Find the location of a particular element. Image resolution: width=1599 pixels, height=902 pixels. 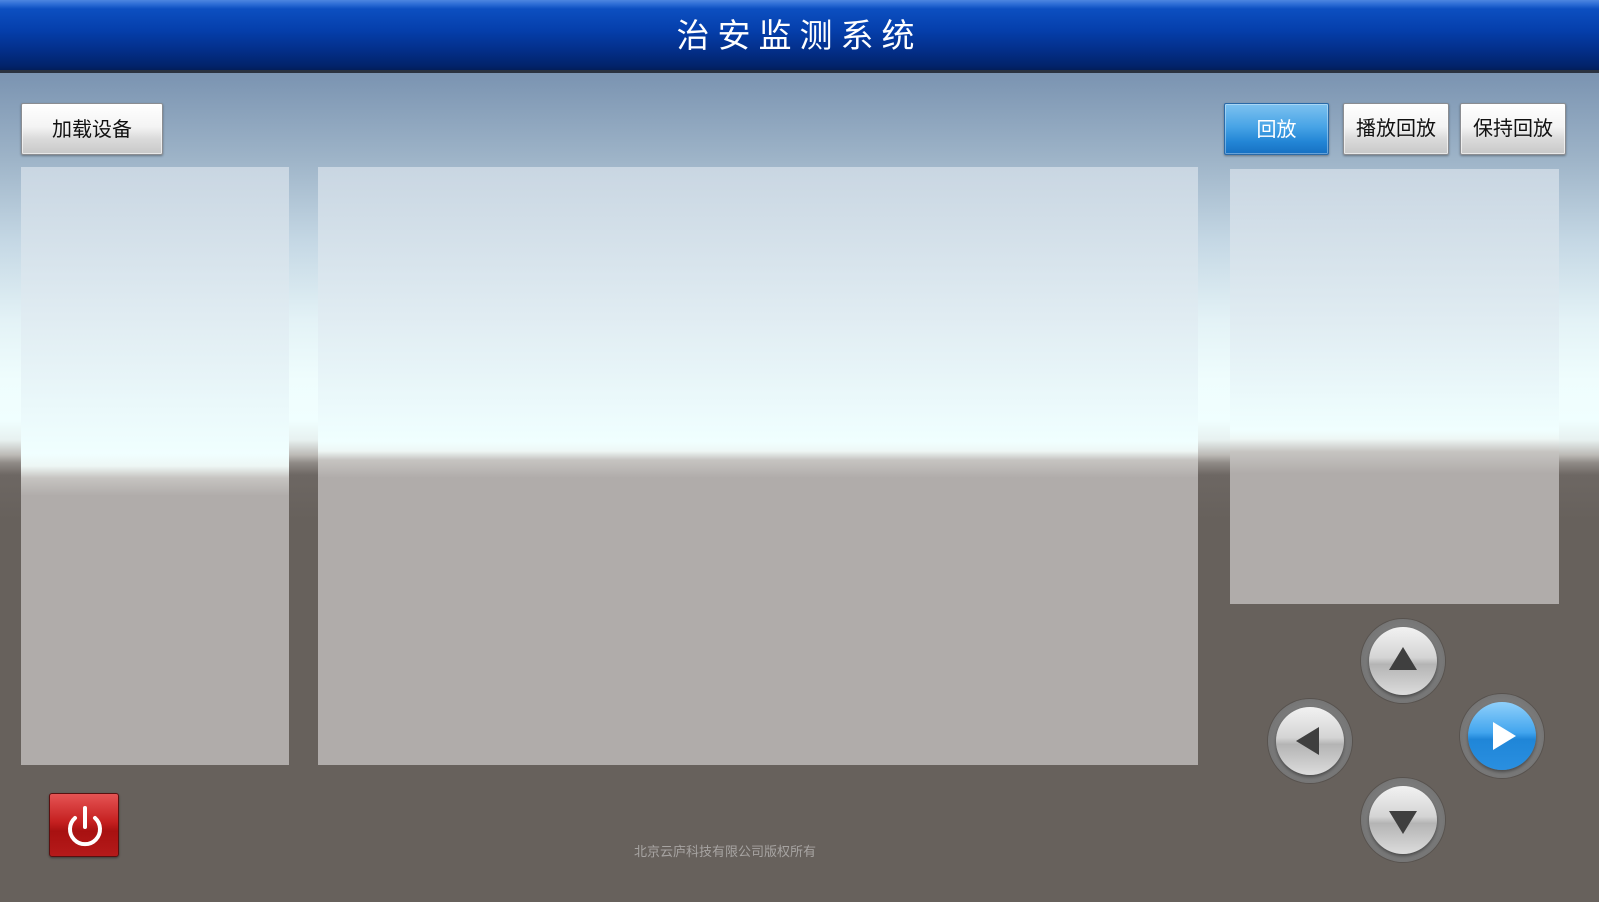

device-list-panel is located at coordinates (155, 466).